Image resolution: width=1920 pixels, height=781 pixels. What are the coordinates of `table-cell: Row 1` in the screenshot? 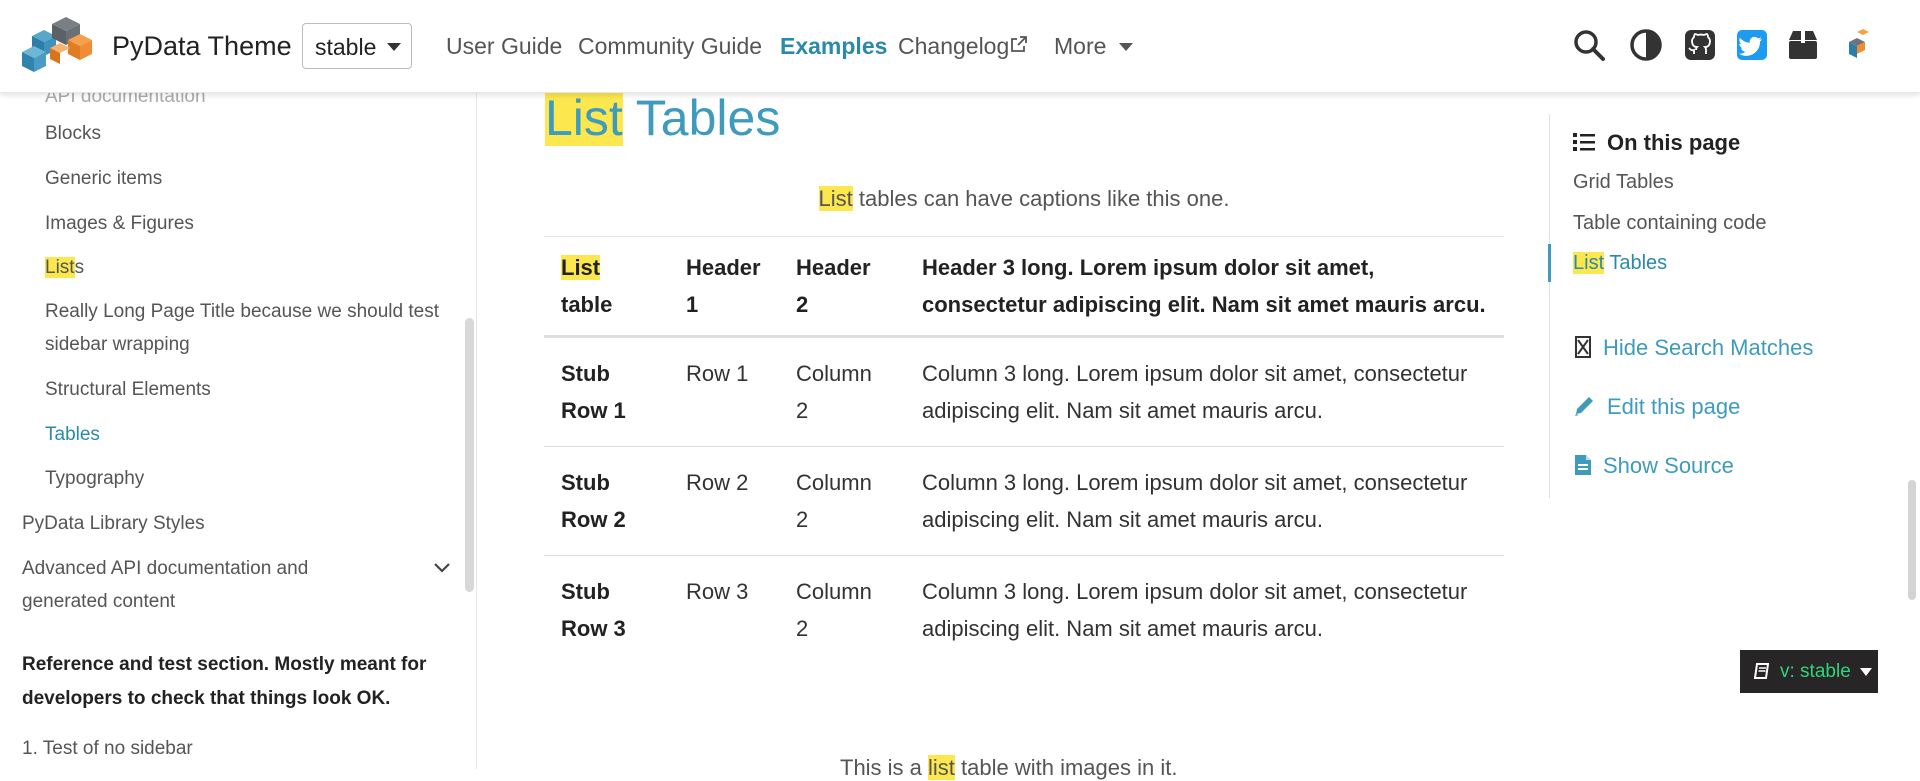 It's located at (717, 373).